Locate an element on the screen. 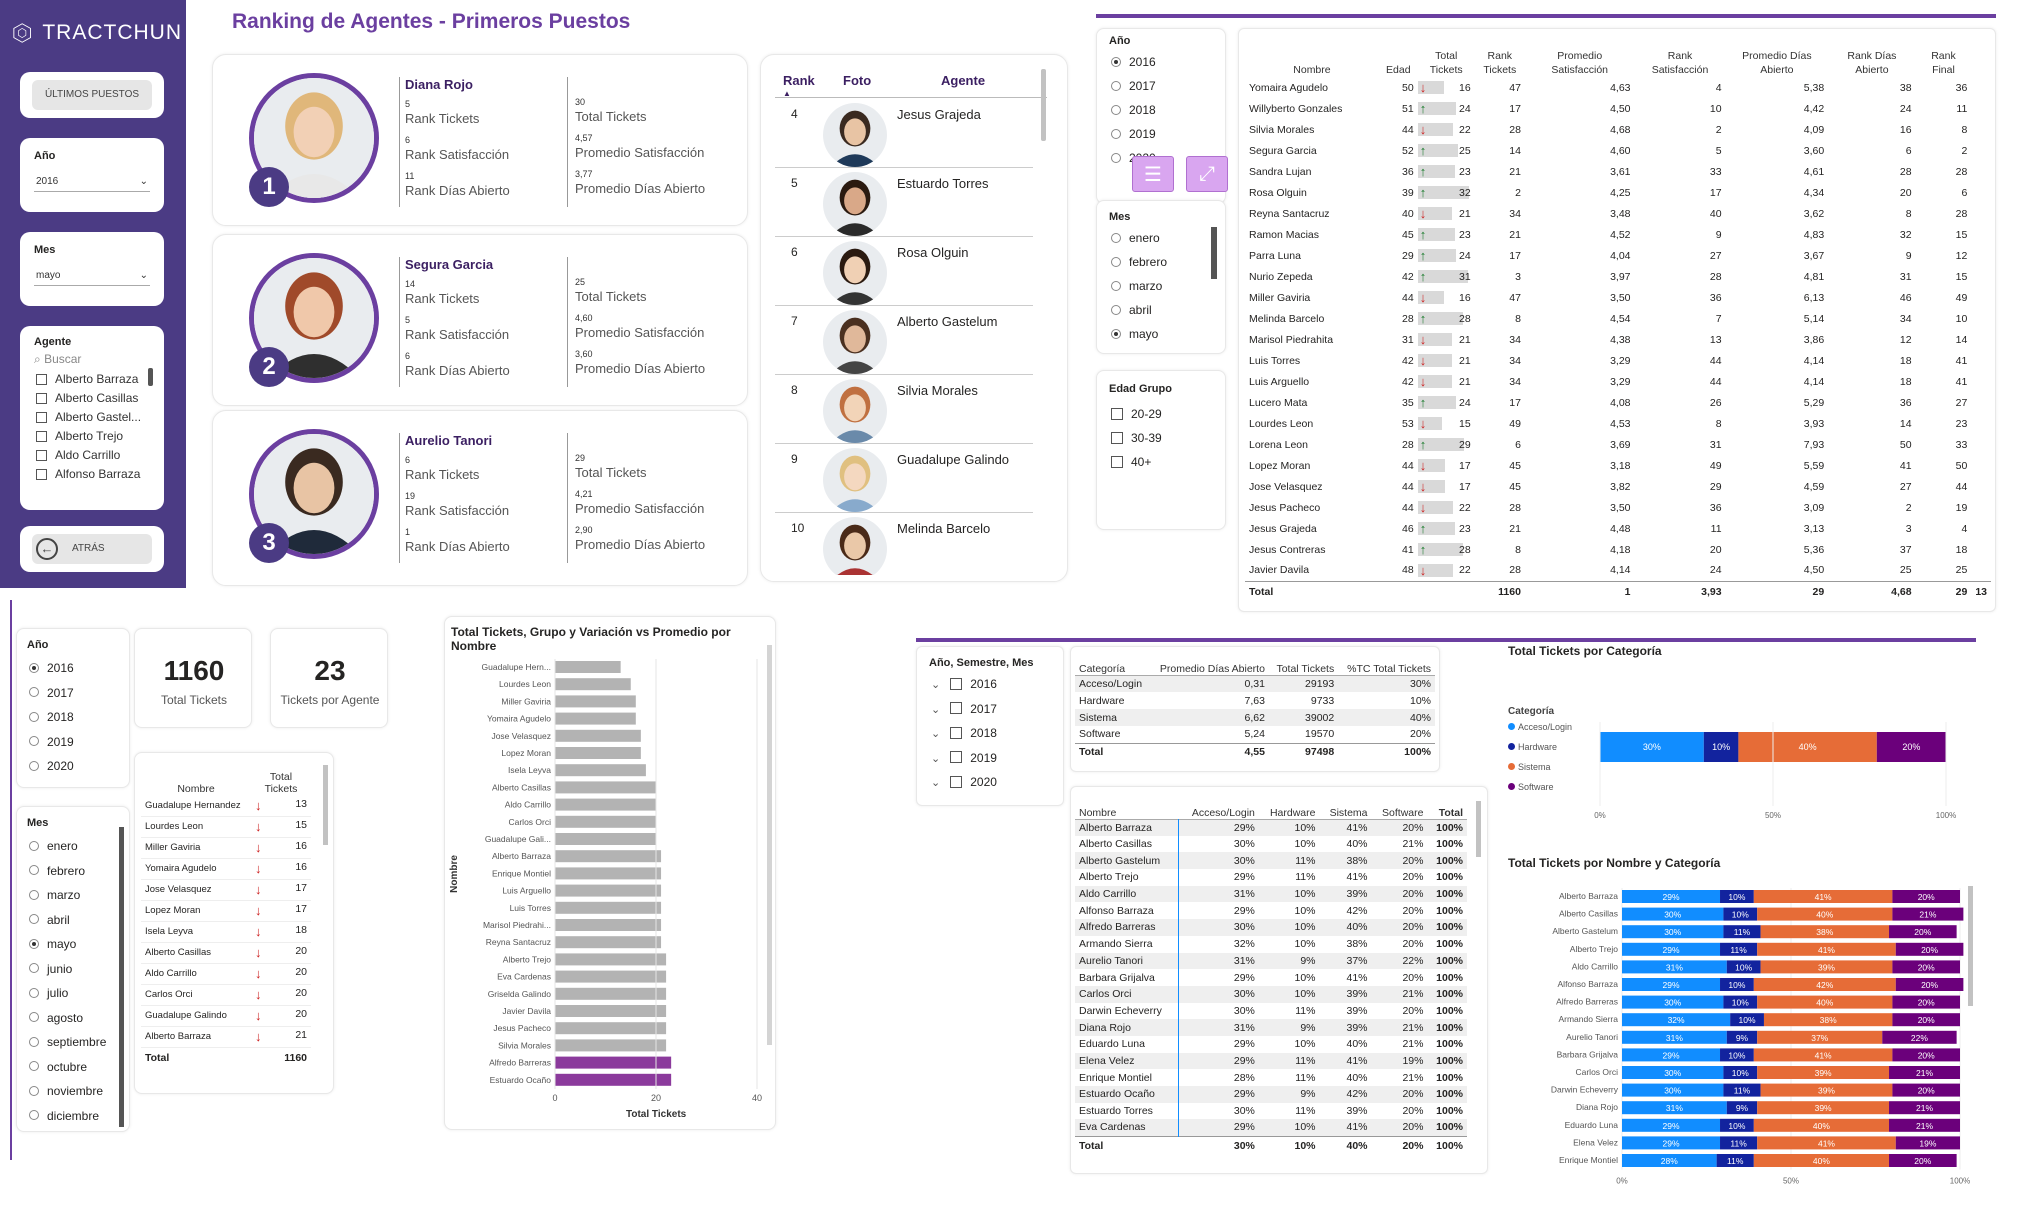  rank-list-row: 10 Melinda Barcelo is located at coordinates (904, 544).